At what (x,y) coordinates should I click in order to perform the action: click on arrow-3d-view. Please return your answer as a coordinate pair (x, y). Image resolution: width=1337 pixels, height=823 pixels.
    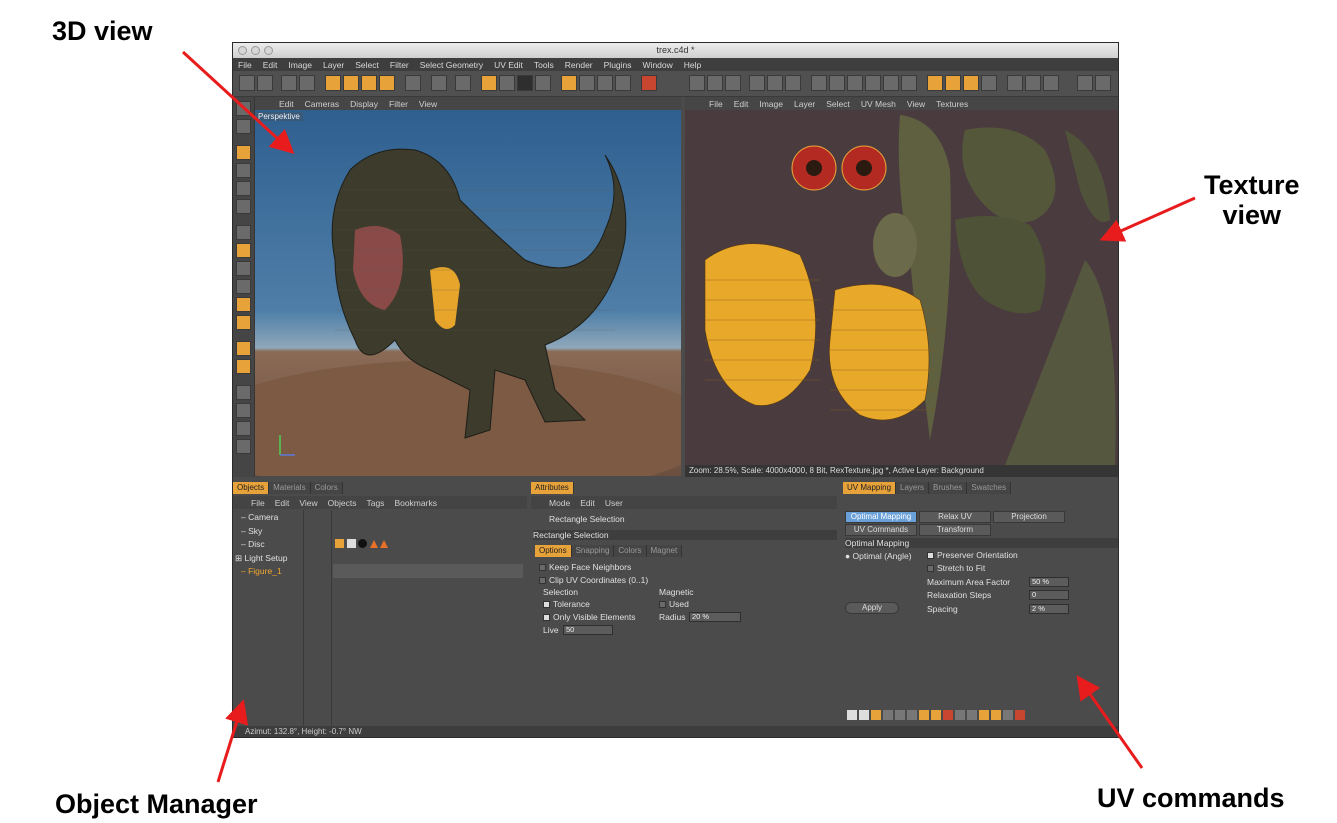
    Looking at the image, I should click on (238, 102).